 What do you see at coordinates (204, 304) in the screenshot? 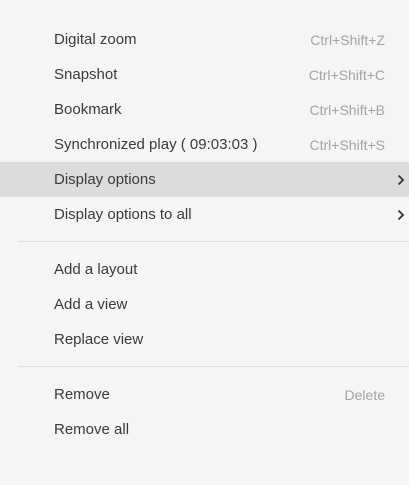
I see `menu-item-add-view: Add a view` at bounding box center [204, 304].